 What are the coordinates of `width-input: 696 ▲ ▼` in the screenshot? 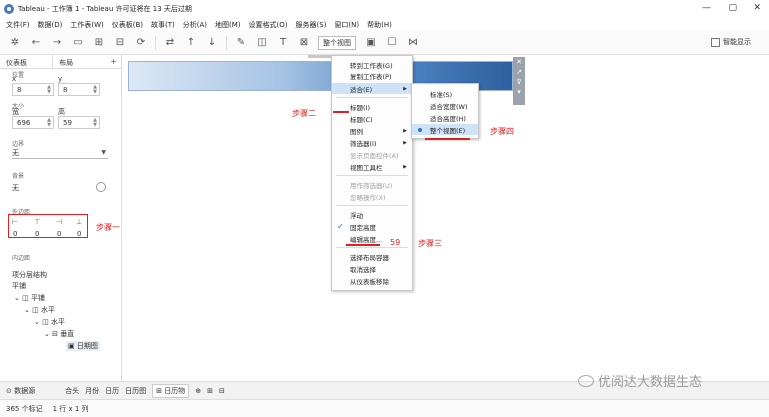 It's located at (33, 122).